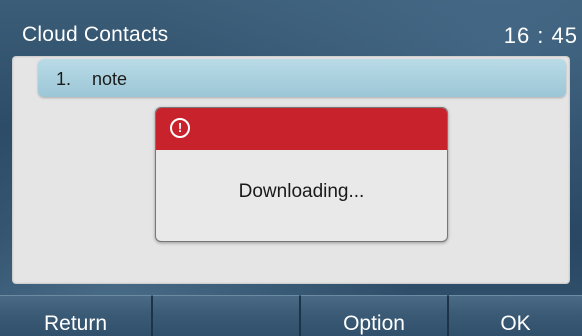 This screenshot has height=336, width=582. What do you see at coordinates (64, 79) in the screenshot?
I see `list-item-number: 1.` at bounding box center [64, 79].